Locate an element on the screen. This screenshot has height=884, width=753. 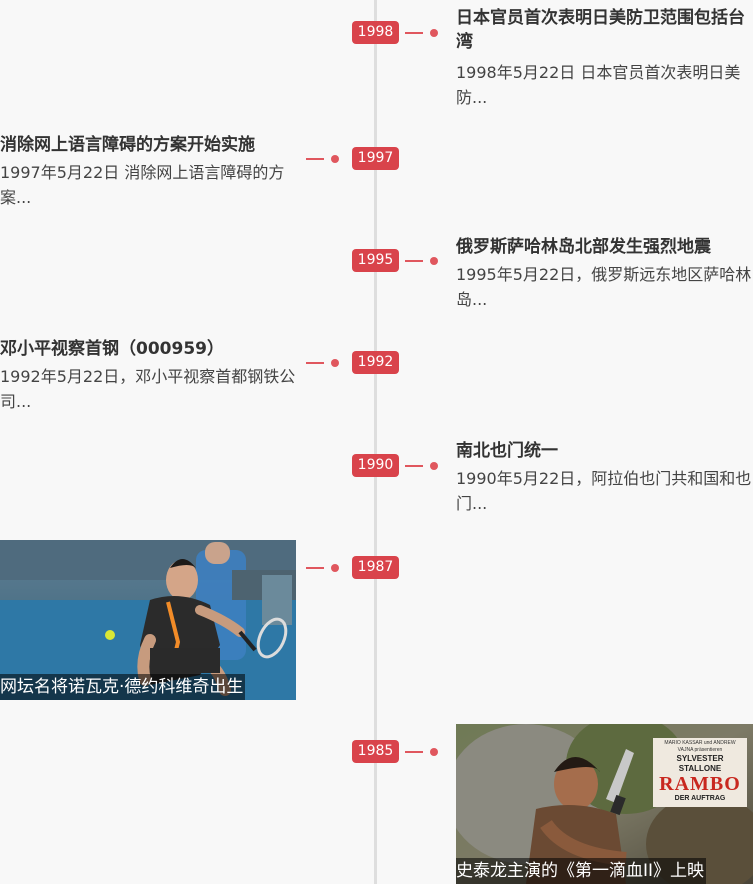
year-badge: 1997 is located at coordinates (375, 158).